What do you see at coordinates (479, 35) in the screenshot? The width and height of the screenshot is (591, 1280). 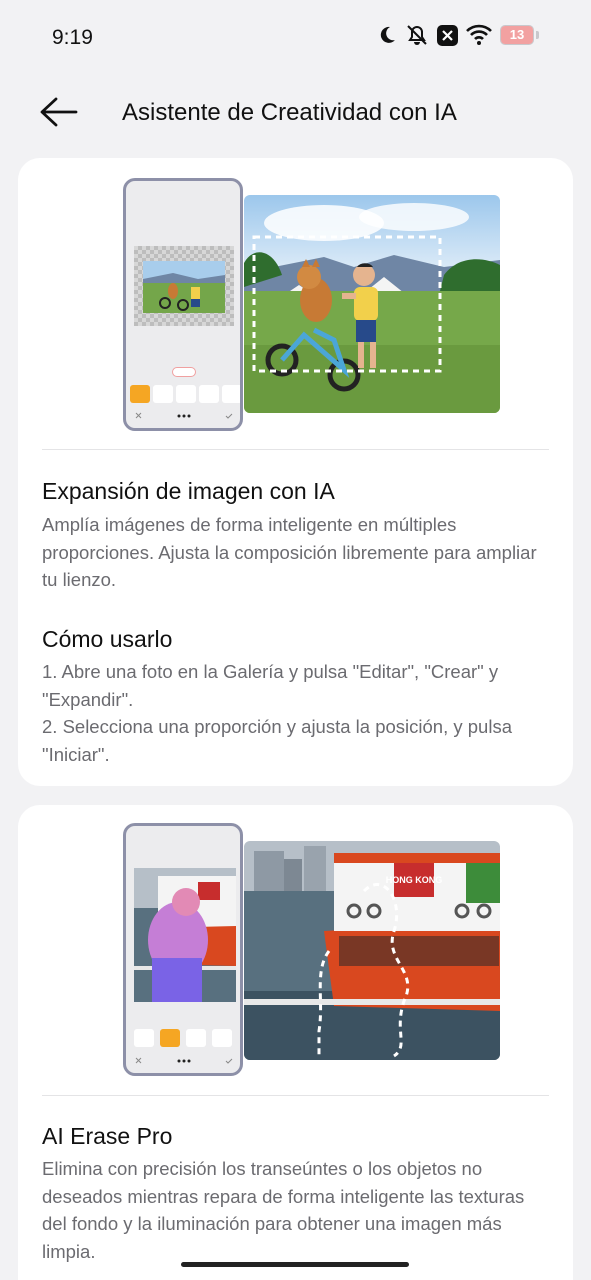 I see `wifi-icon` at bounding box center [479, 35].